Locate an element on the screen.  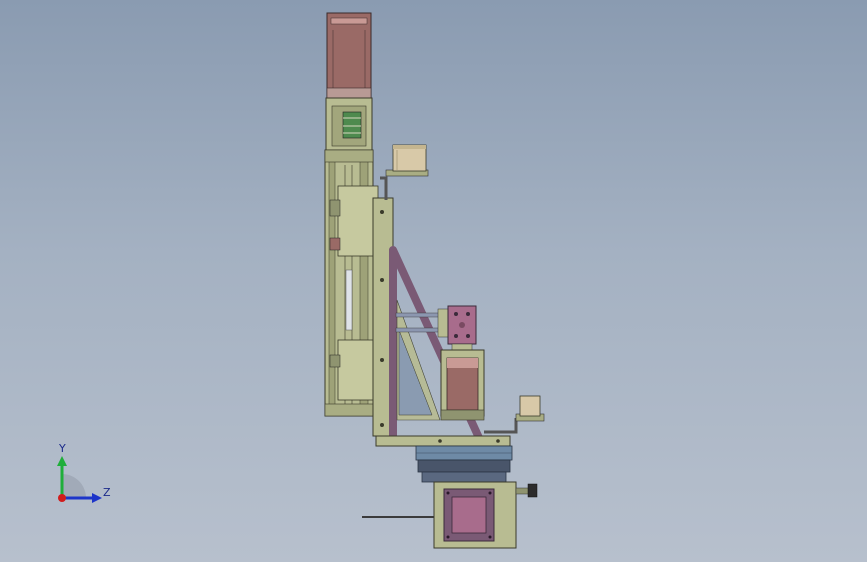
upper-cup-sensor is located at coordinates (404, 172).